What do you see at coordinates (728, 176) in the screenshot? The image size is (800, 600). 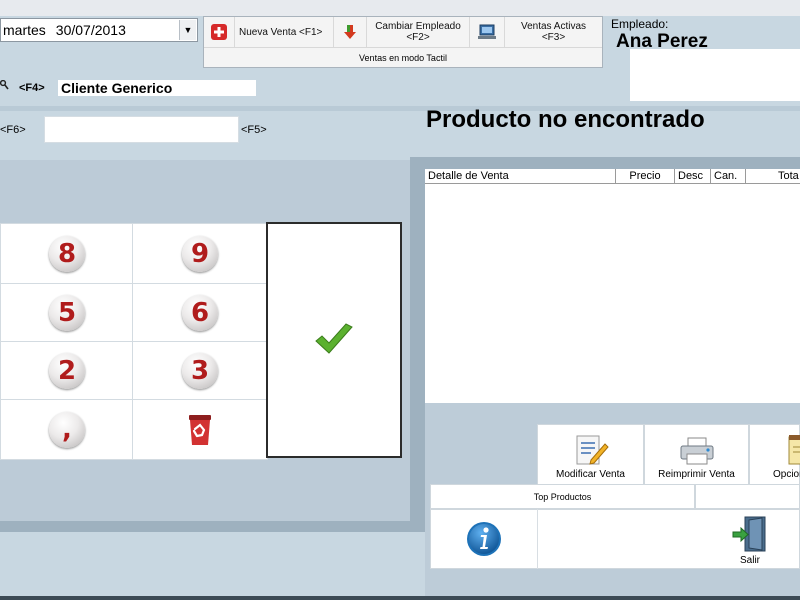 I see `column-header-quantity: Can.` at bounding box center [728, 176].